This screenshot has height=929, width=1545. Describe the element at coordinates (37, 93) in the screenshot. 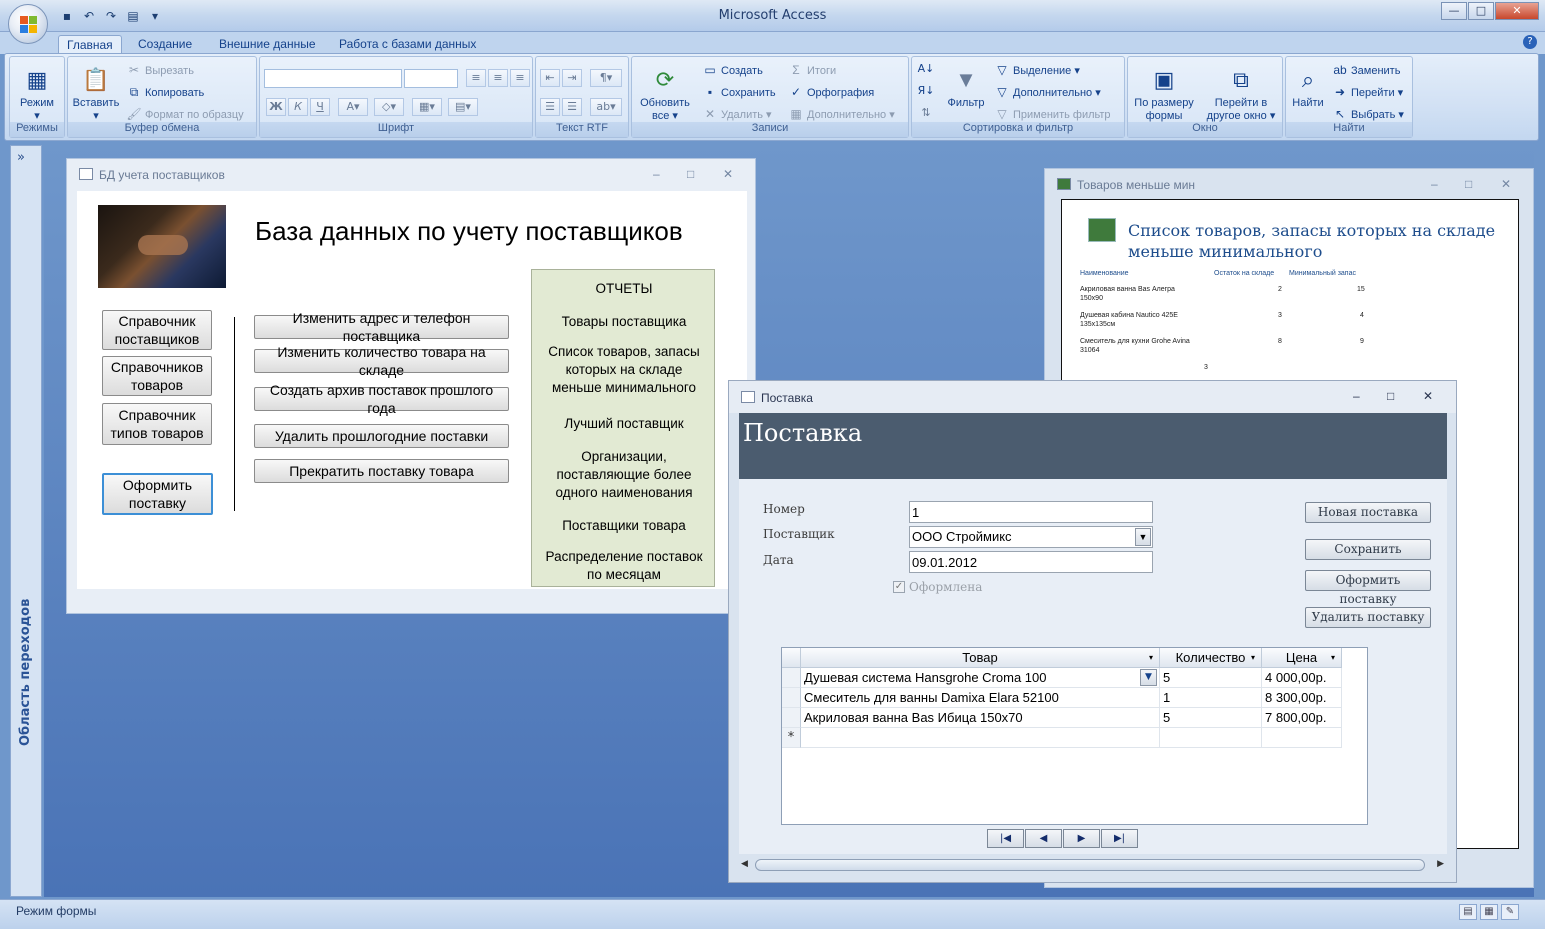

I see `mode-button: ▦ Режим ▾` at that location.